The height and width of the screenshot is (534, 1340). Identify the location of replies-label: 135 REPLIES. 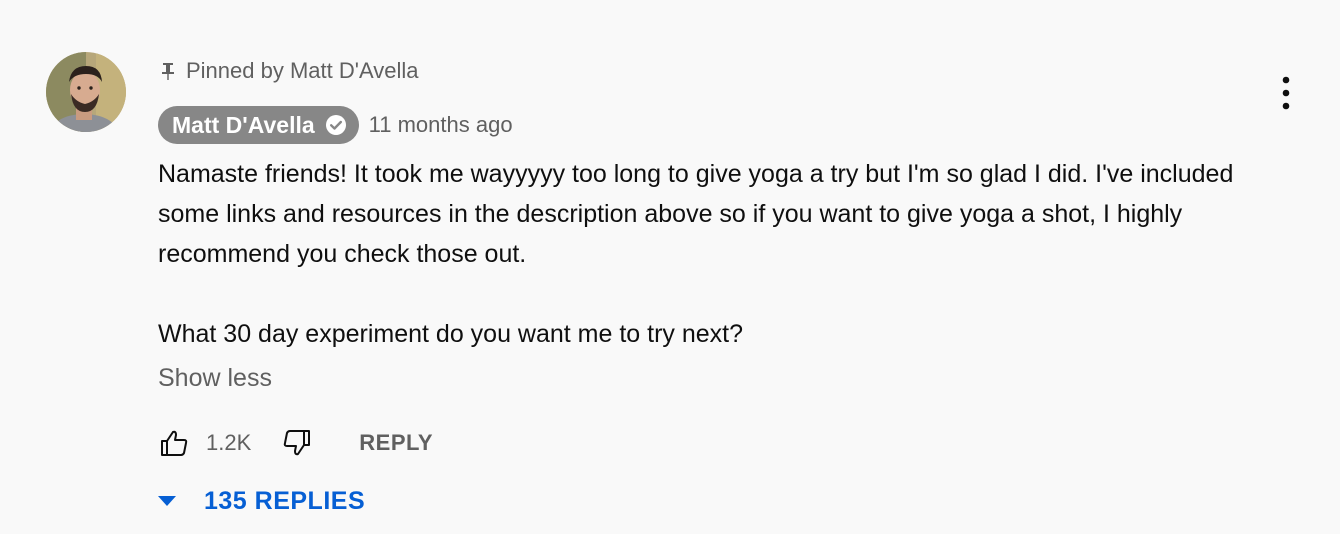
(285, 500).